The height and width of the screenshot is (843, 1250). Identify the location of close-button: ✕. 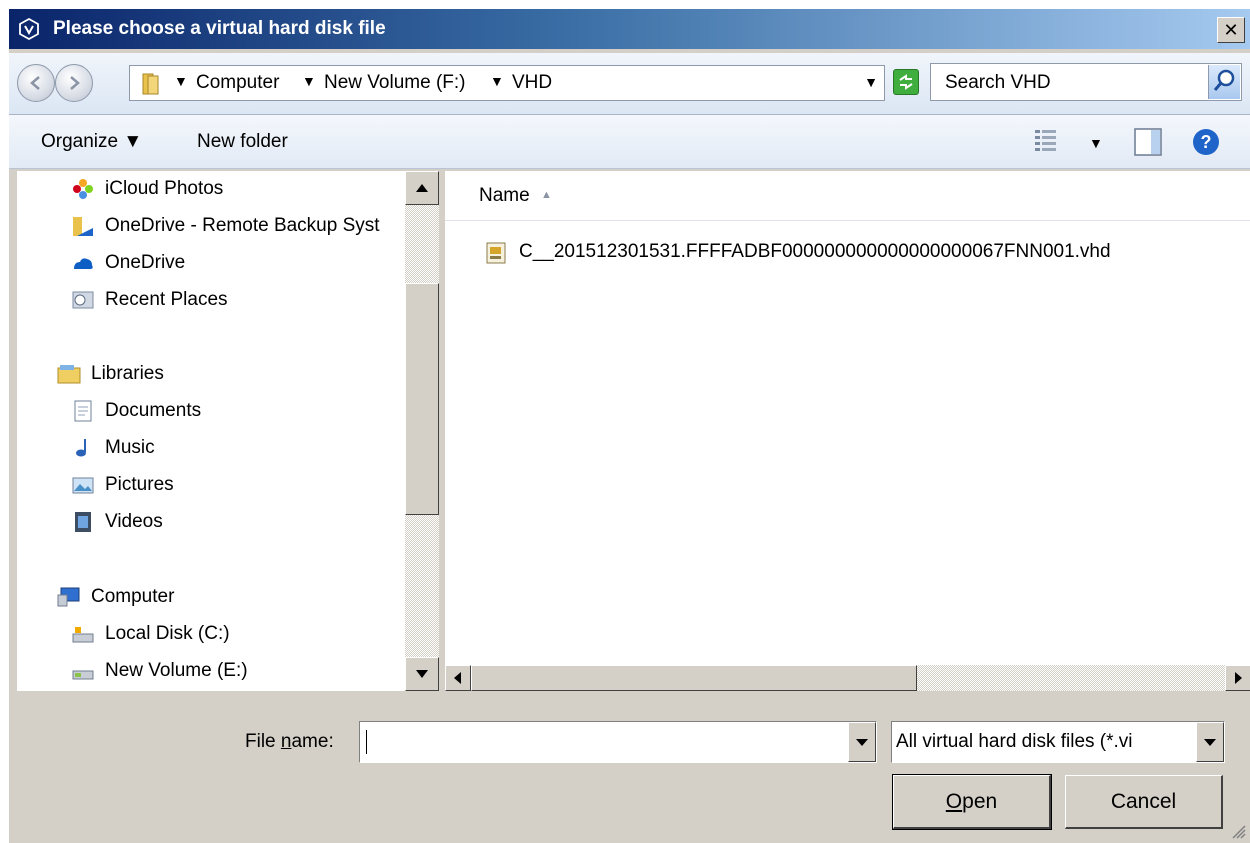
(1231, 30).